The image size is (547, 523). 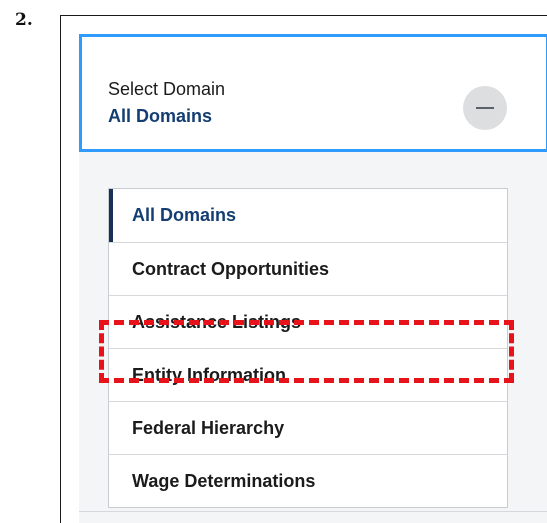 I want to click on select-domain-label: Select Domain, so click(x=167, y=89).